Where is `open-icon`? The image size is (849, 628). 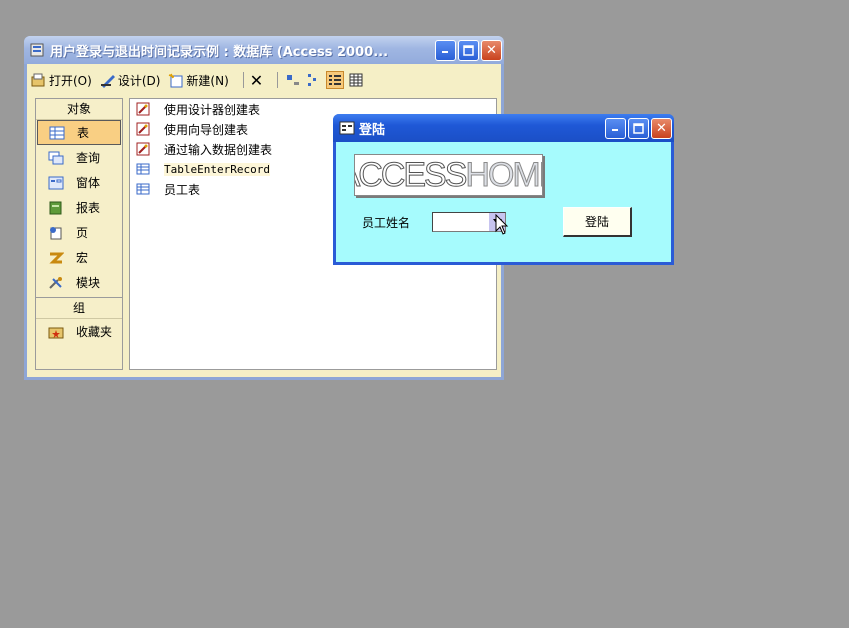
open-icon is located at coordinates (38, 80).